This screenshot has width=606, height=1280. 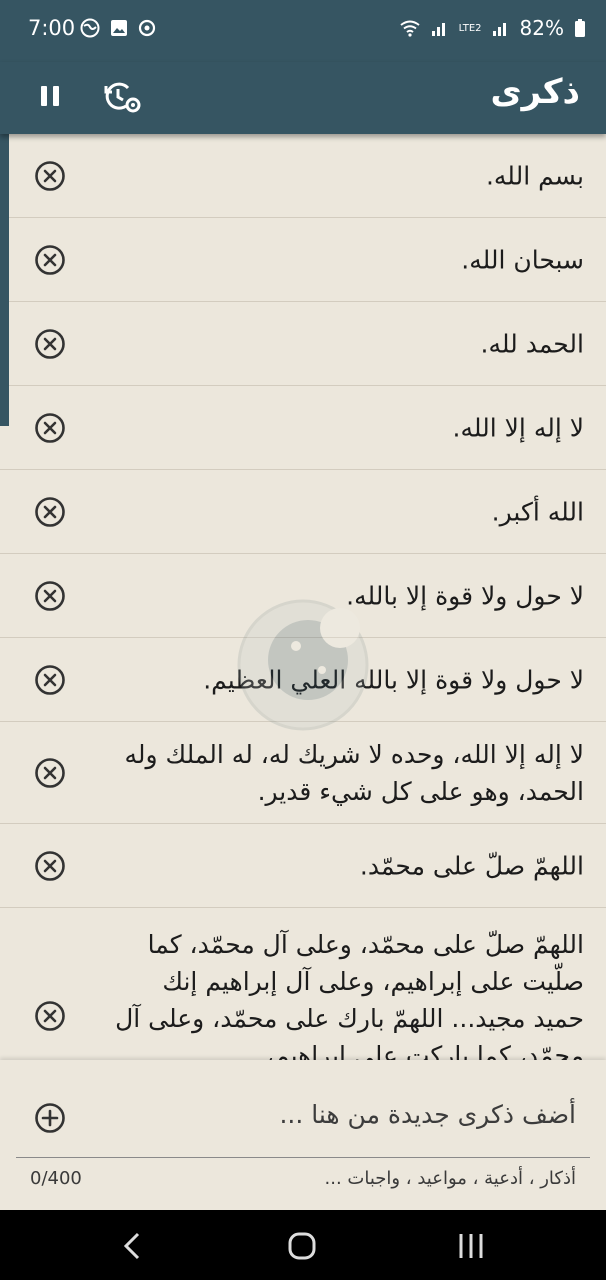 What do you see at coordinates (119, 28) in the screenshot?
I see `image-notification-icon` at bounding box center [119, 28].